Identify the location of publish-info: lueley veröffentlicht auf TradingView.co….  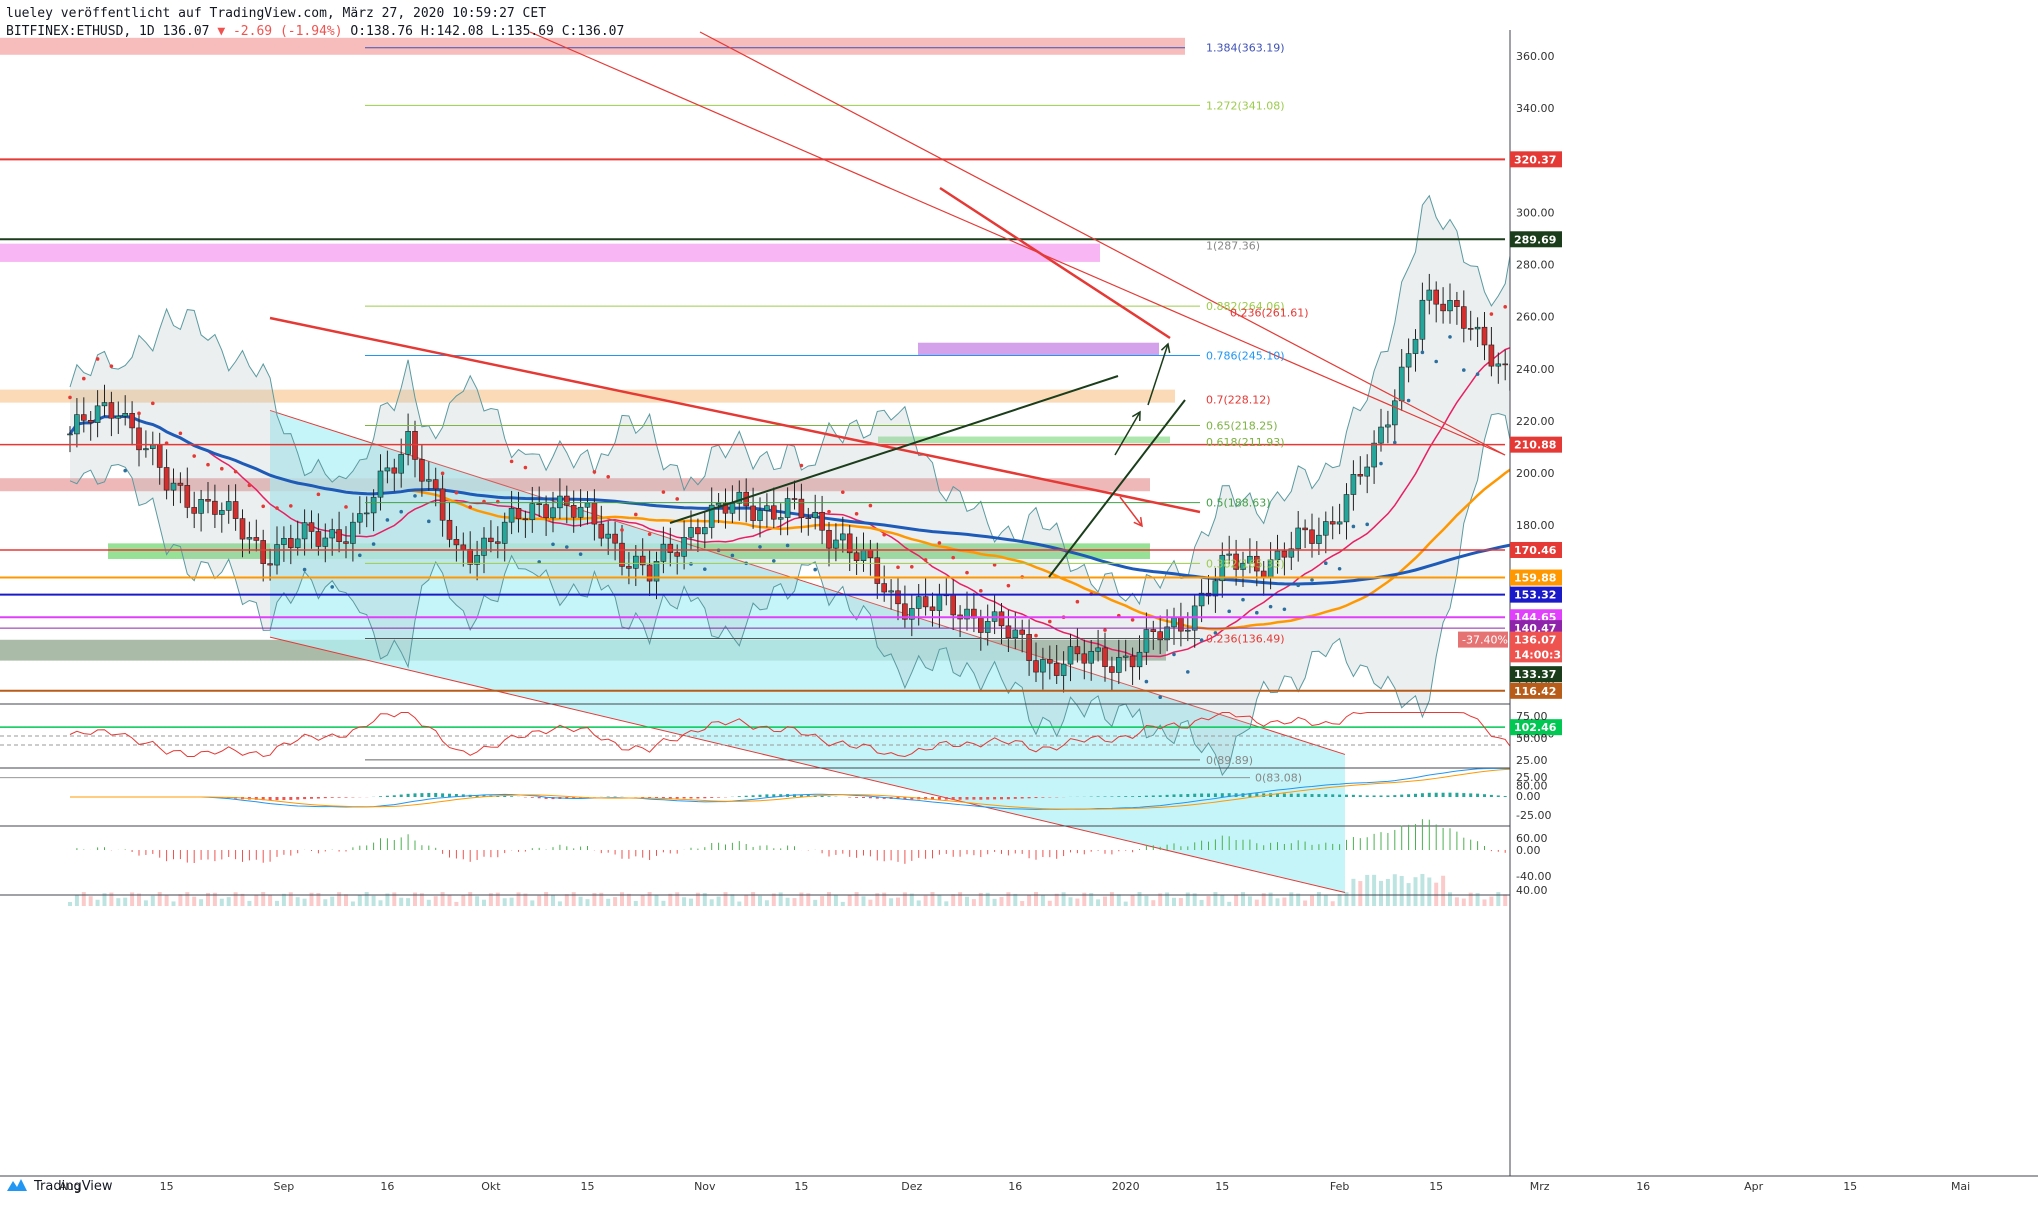
(276, 13).